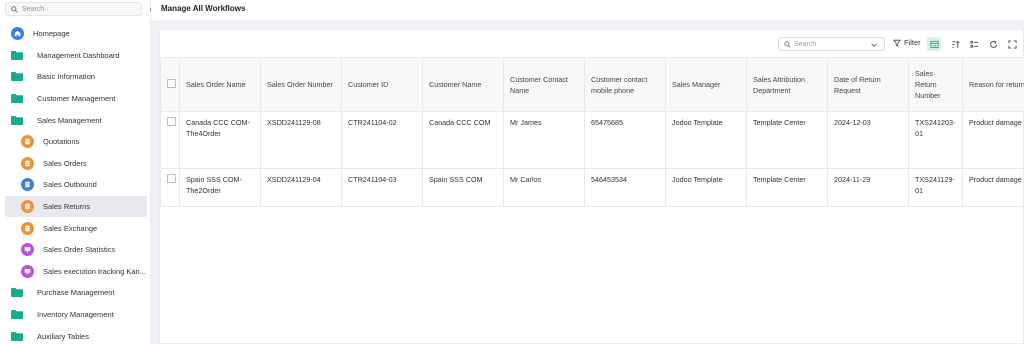 This screenshot has width=1024, height=344. I want to click on sidebar-item-label: Sales Returns, so click(67, 207).